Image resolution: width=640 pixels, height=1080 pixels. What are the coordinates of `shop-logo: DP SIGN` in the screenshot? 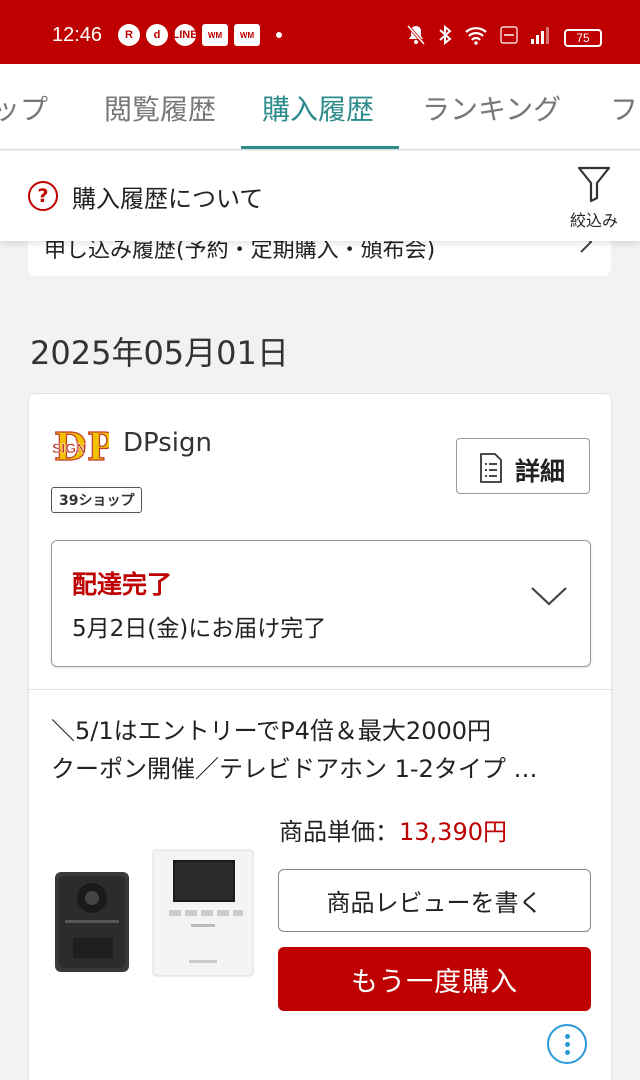 It's located at (80, 446).